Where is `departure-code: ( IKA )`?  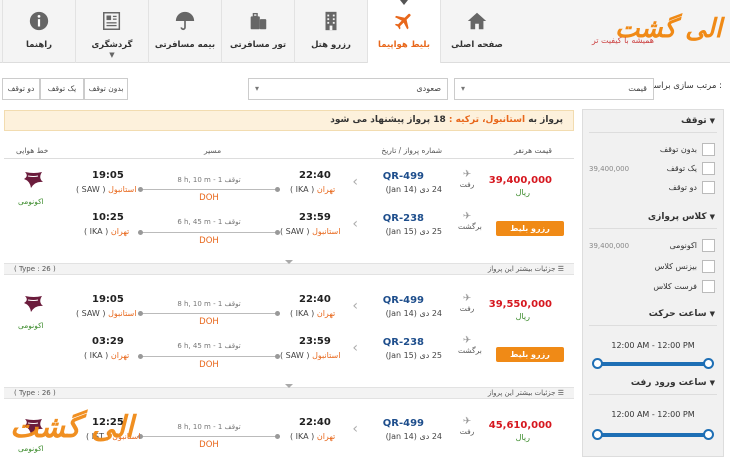
departure-code: ( IKA ) is located at coordinates (302, 189).